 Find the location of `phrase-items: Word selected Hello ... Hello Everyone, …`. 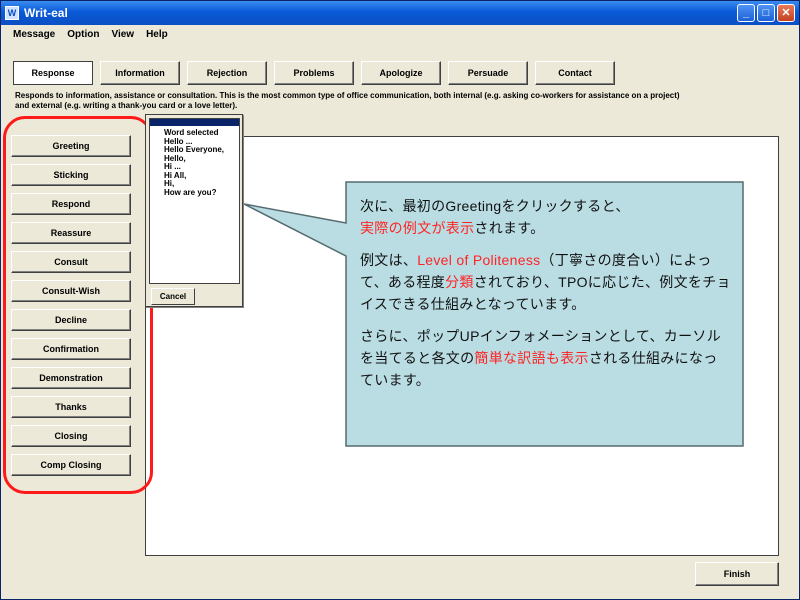

phrase-items: Word selected Hello ... Hello Everyone, … is located at coordinates (194, 161).